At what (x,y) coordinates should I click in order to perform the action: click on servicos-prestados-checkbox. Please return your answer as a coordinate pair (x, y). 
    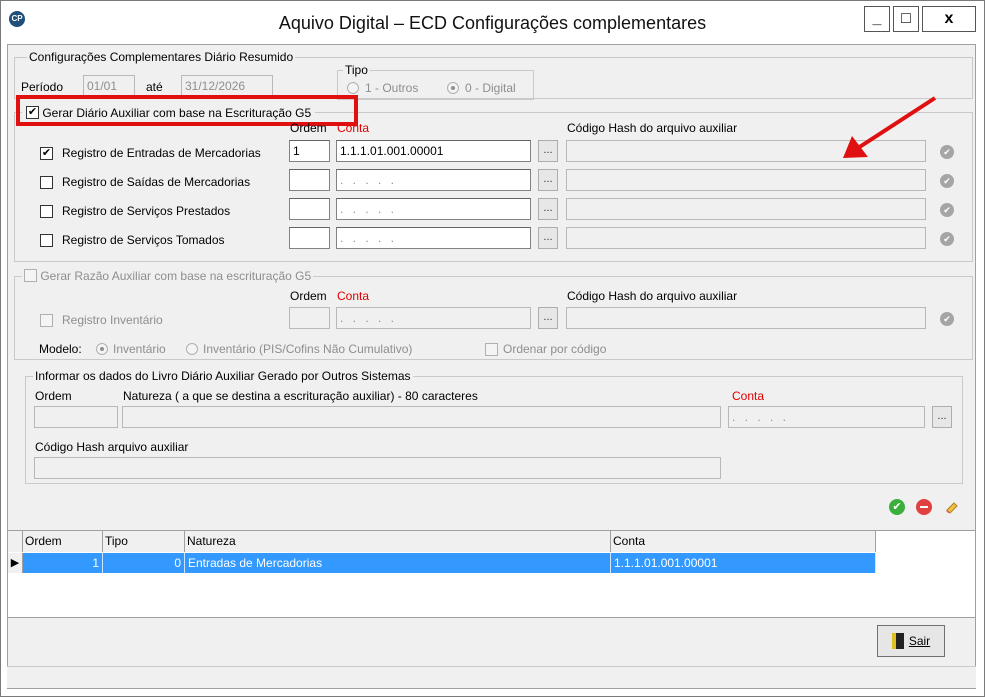
    Looking at the image, I should click on (46, 211).